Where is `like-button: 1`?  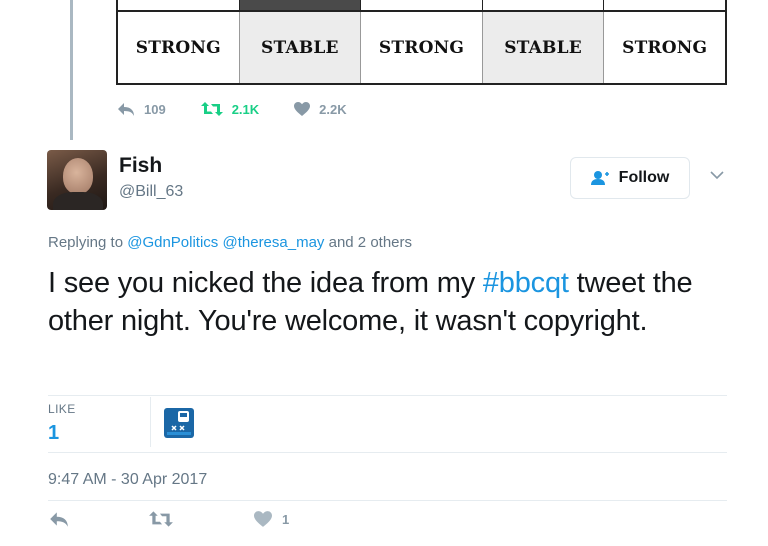 like-button: 1 is located at coordinates (270, 519).